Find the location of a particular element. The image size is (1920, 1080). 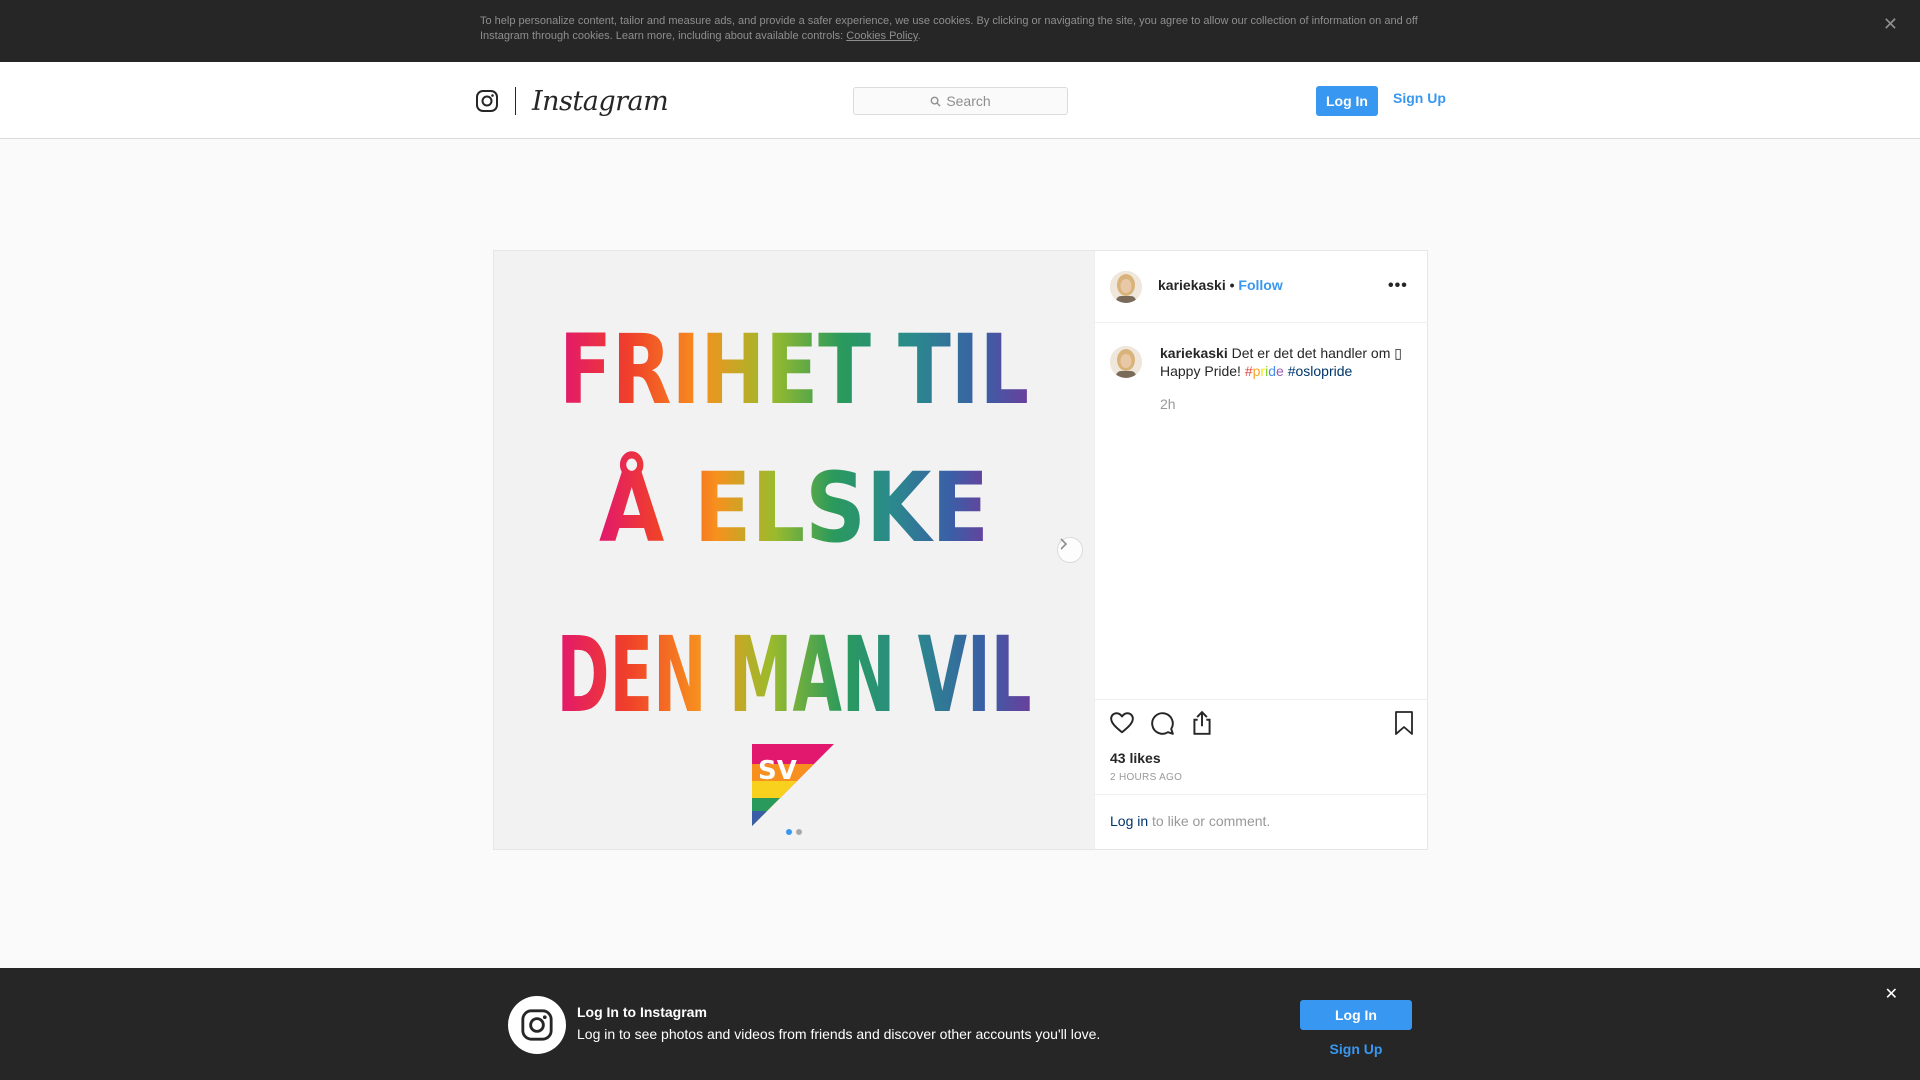

signup-link: Sign Up is located at coordinates (1419, 98).